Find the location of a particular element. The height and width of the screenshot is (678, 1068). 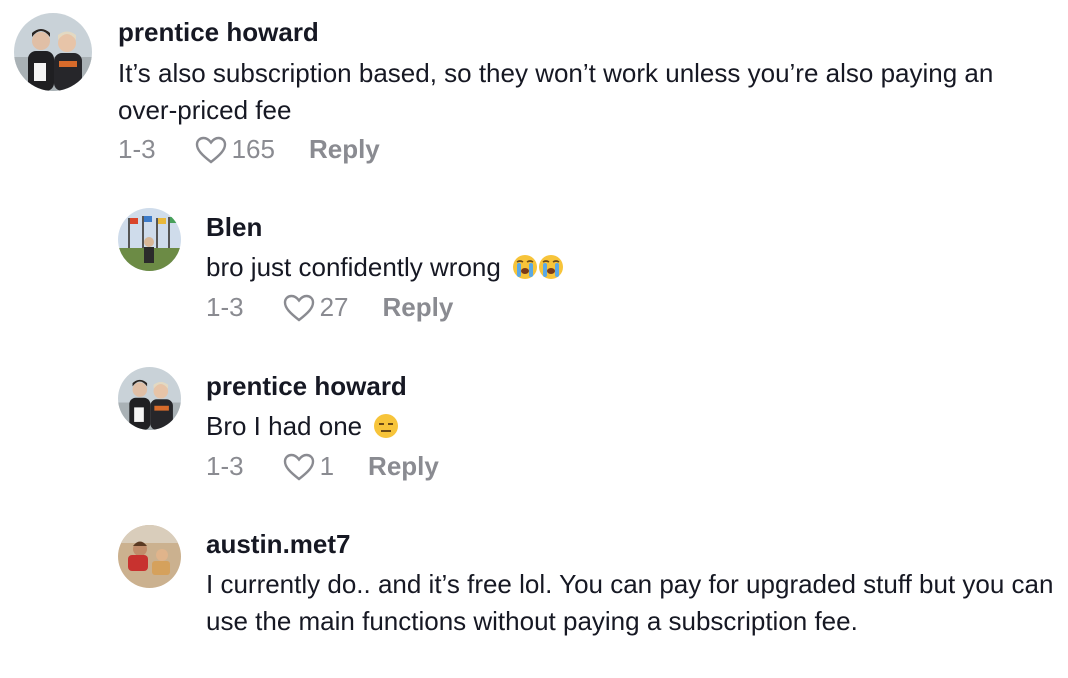

comment-username: austin.met7 is located at coordinates (278, 544).